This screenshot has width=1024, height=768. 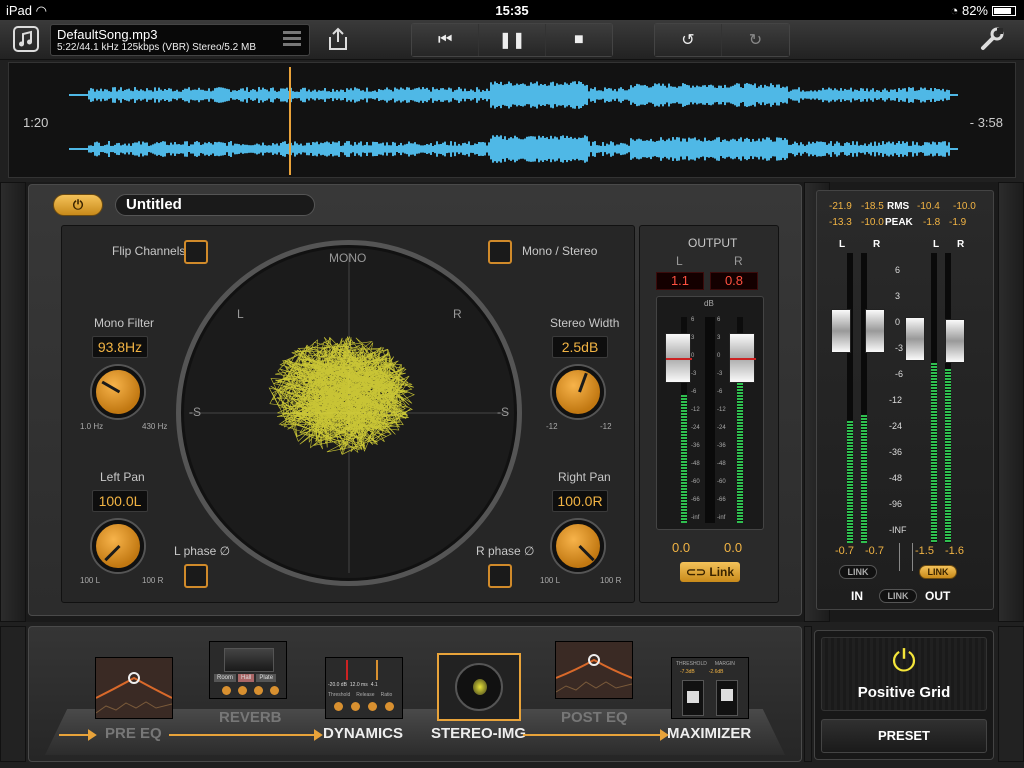 What do you see at coordinates (964, 206) in the screenshot?
I see `rms-out-r: -10.0` at bounding box center [964, 206].